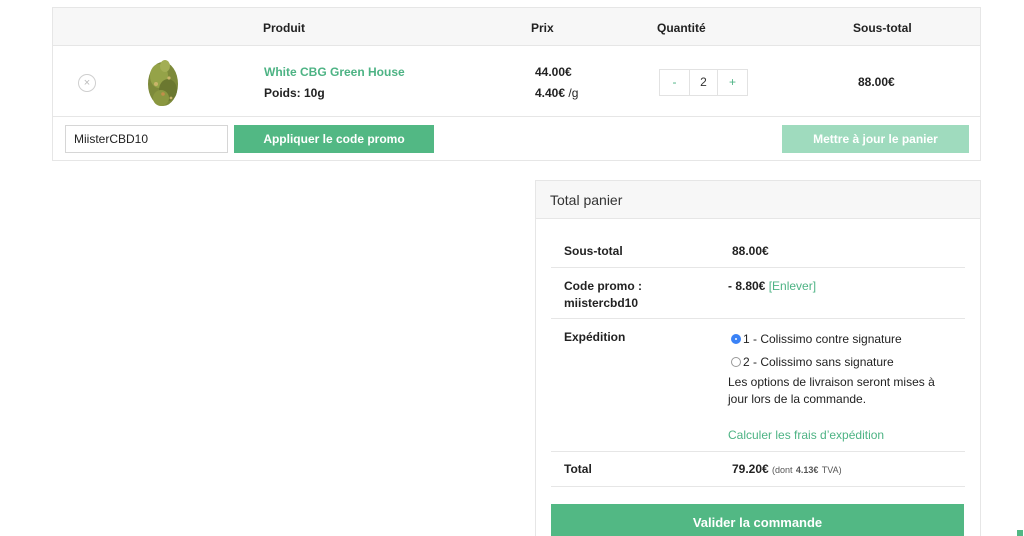 Image resolution: width=1024 pixels, height=536 pixels. I want to click on total-label: Total, so click(578, 469).